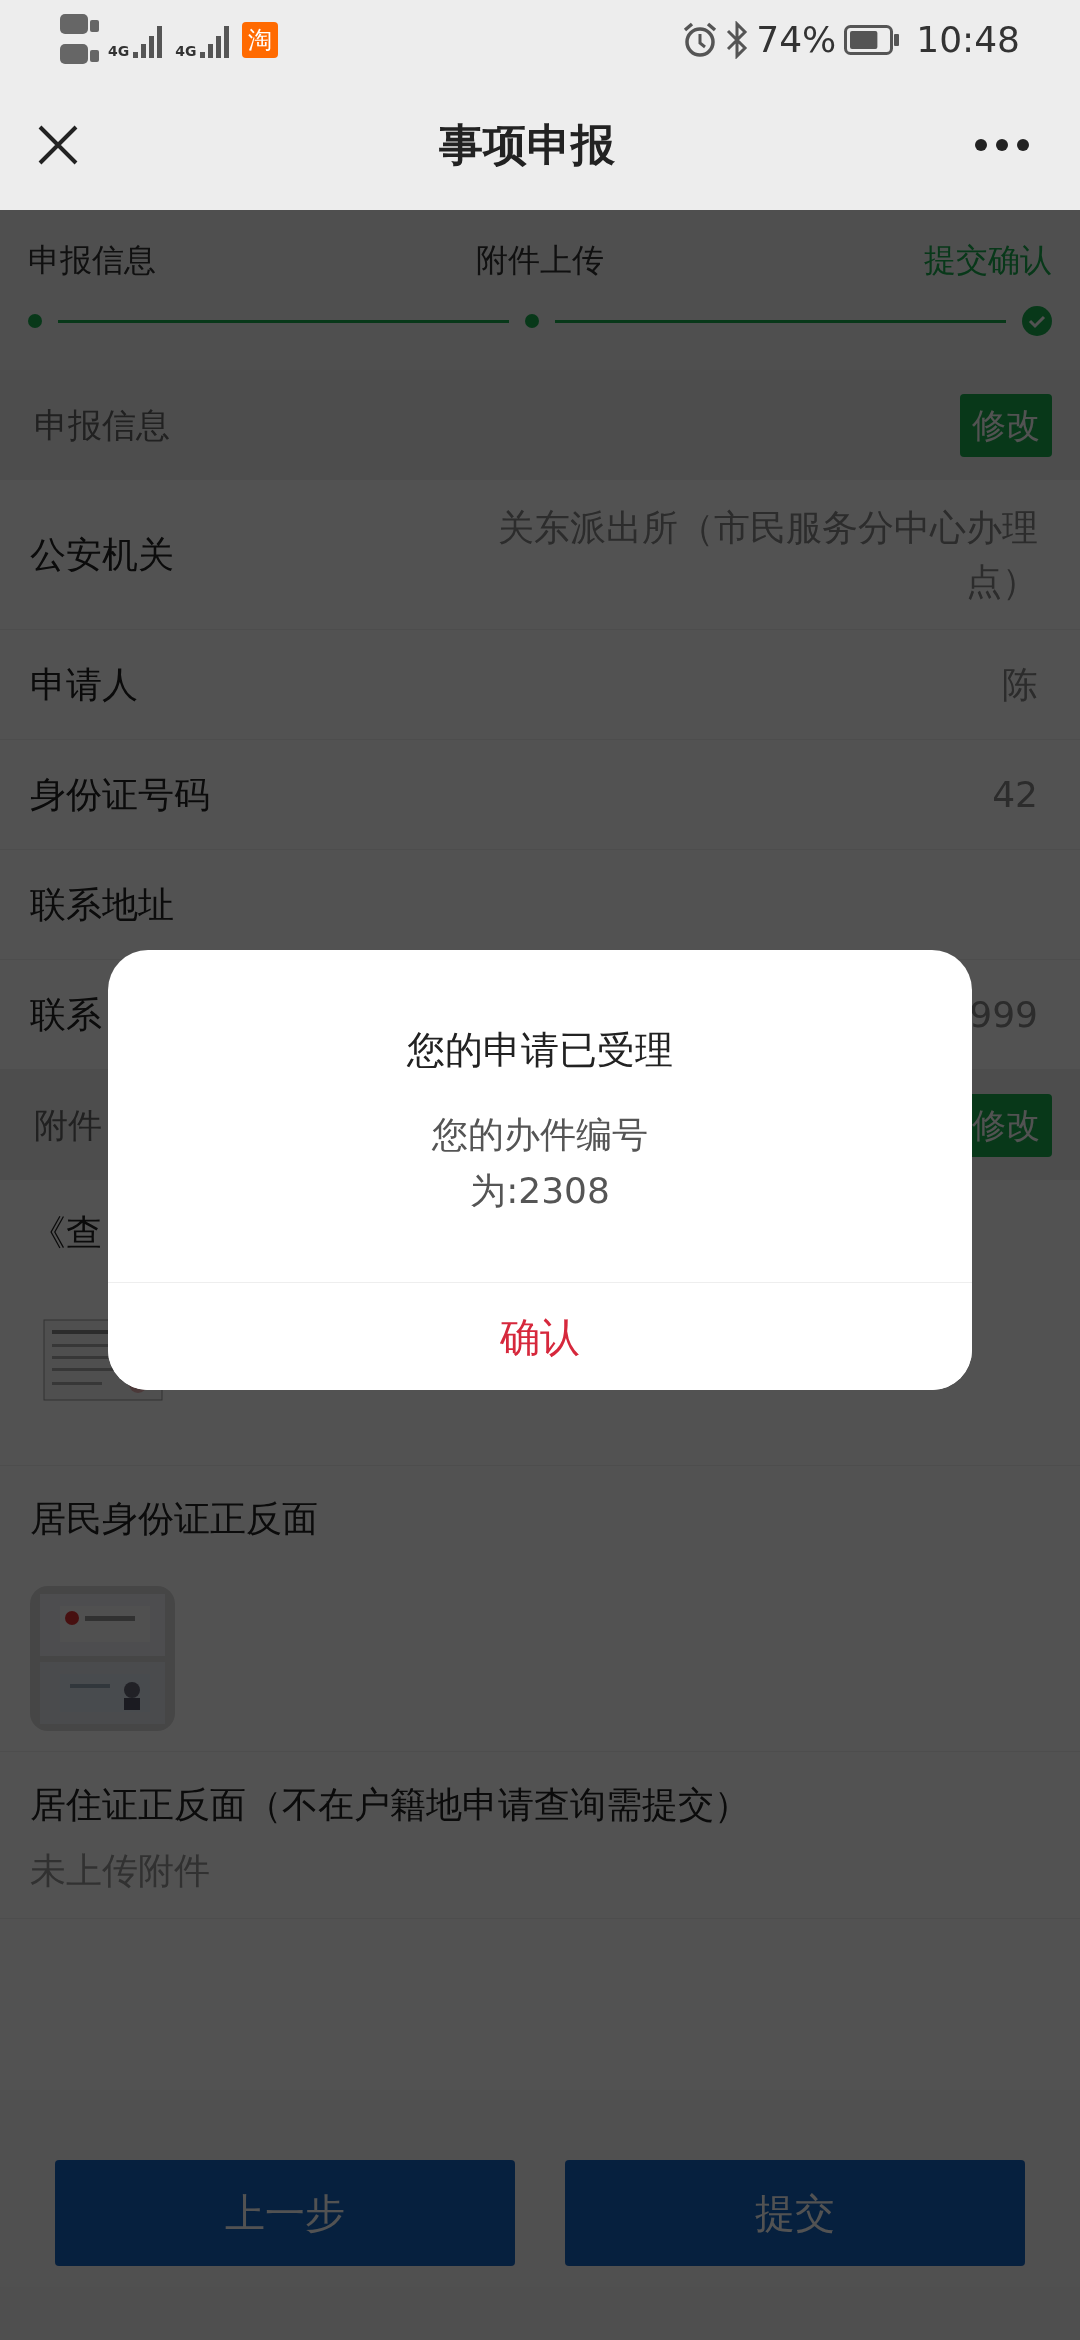 The height and width of the screenshot is (2340, 1080). What do you see at coordinates (260, 40) in the screenshot?
I see `notification-icon: 淘` at bounding box center [260, 40].